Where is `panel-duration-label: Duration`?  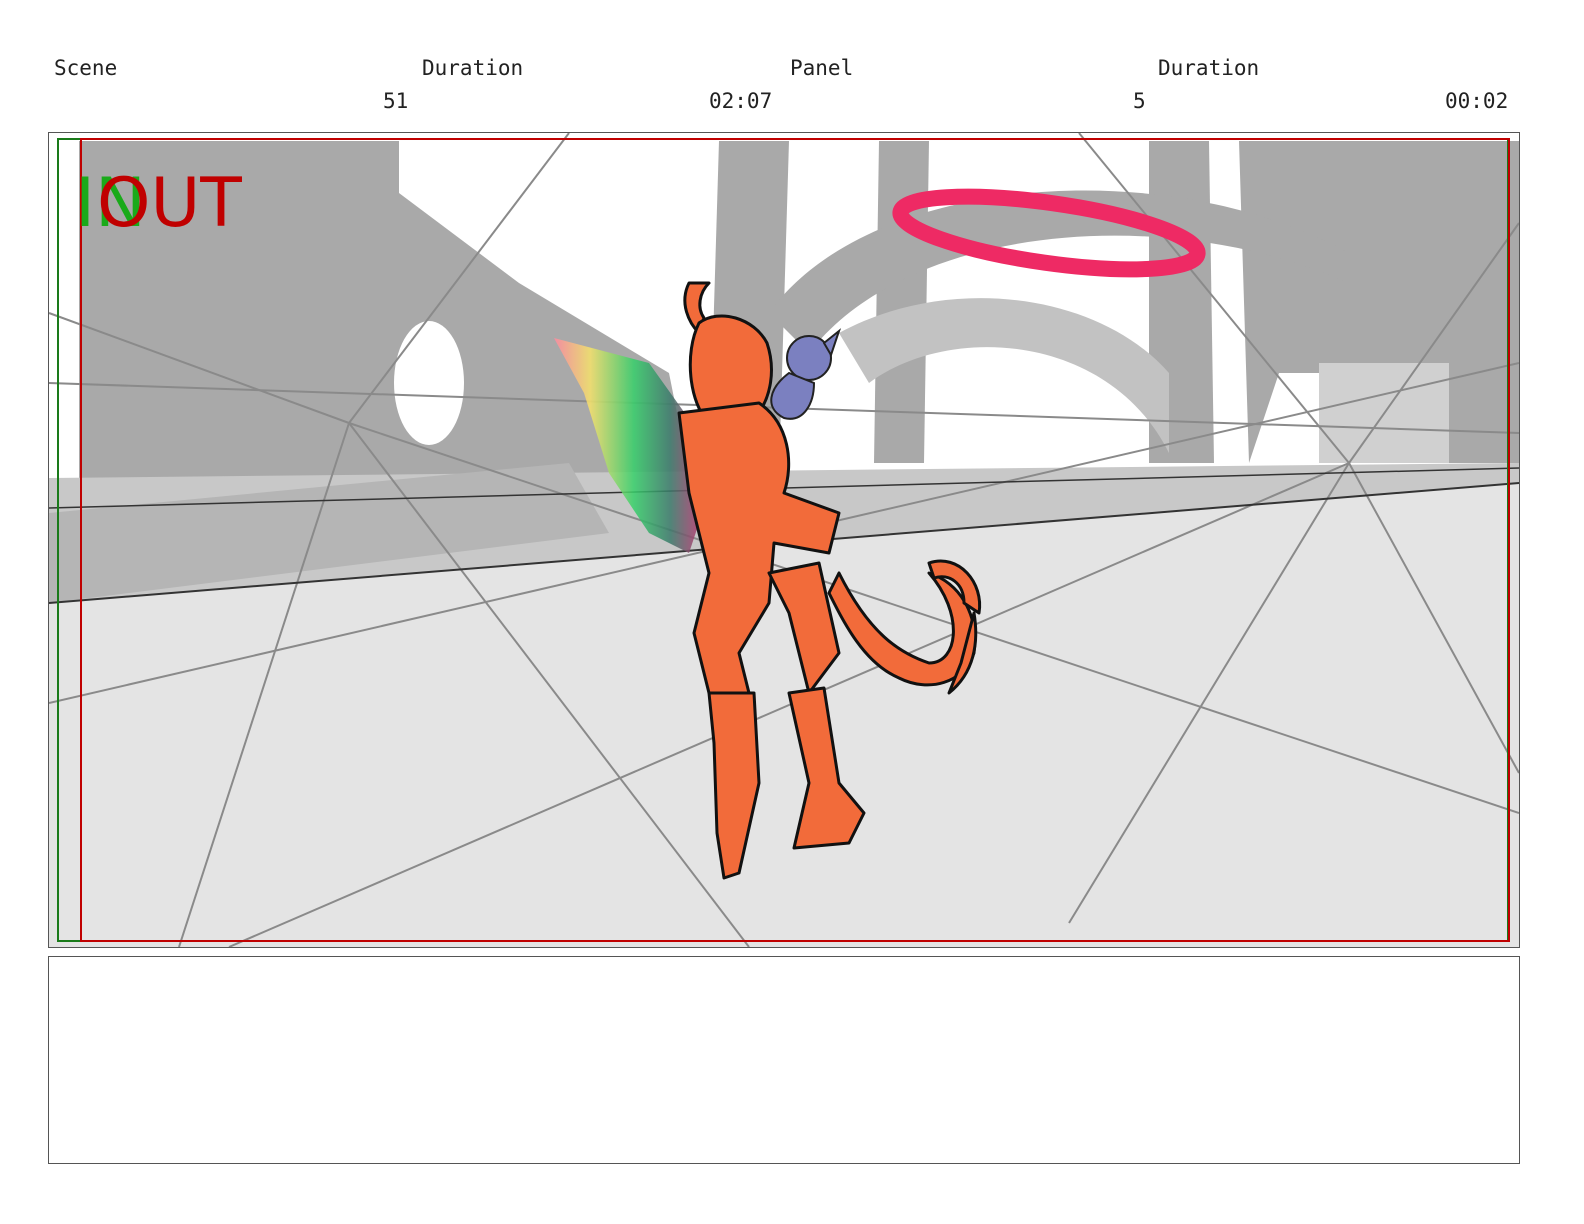
panel-duration-label: Duration is located at coordinates (1209, 68).